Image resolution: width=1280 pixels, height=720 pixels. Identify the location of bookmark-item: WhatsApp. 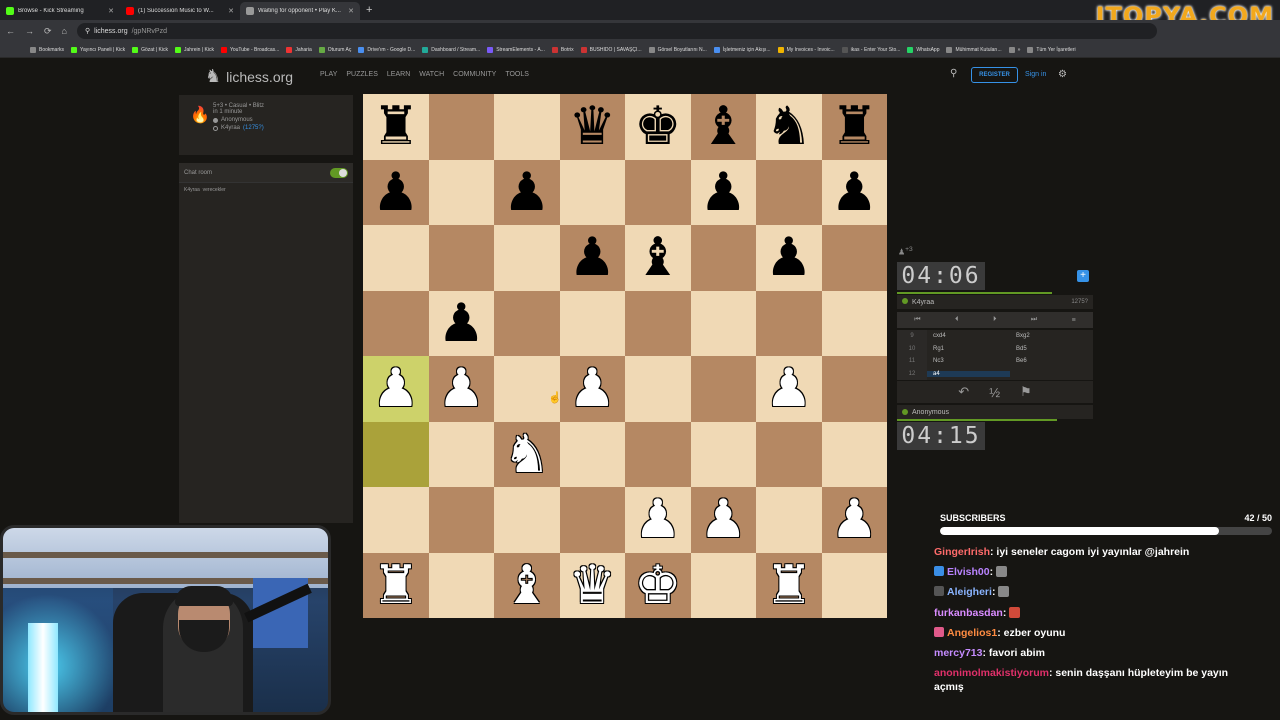
(923, 49).